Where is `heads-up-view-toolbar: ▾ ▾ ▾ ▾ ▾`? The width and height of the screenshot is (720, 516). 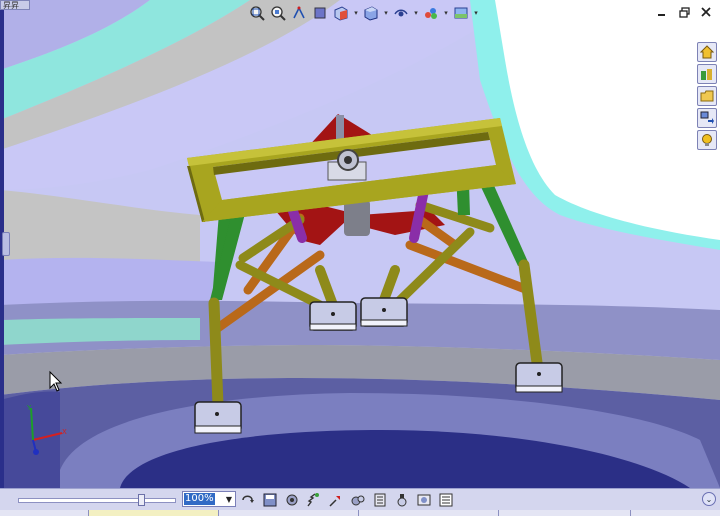
heads-up-view-toolbar: ▾ ▾ ▾ ▾ ▾ is located at coordinates (363, 13).